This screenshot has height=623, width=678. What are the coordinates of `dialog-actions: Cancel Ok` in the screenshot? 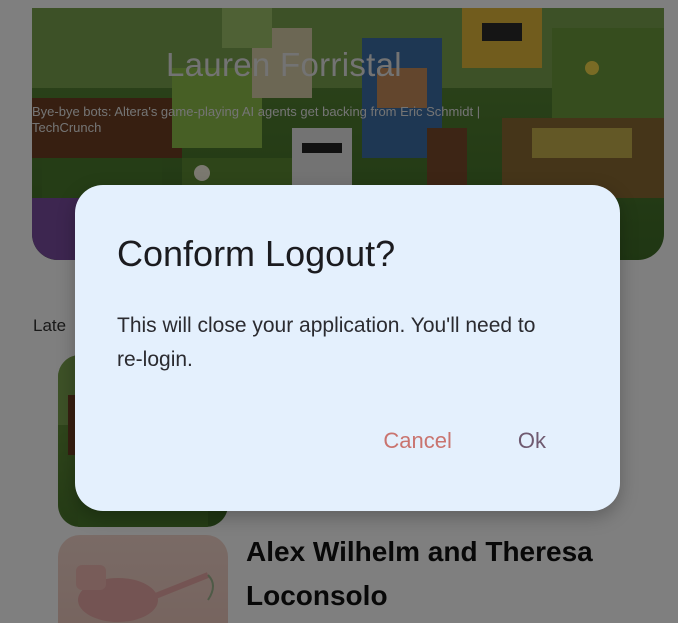 It's located at (464, 441).